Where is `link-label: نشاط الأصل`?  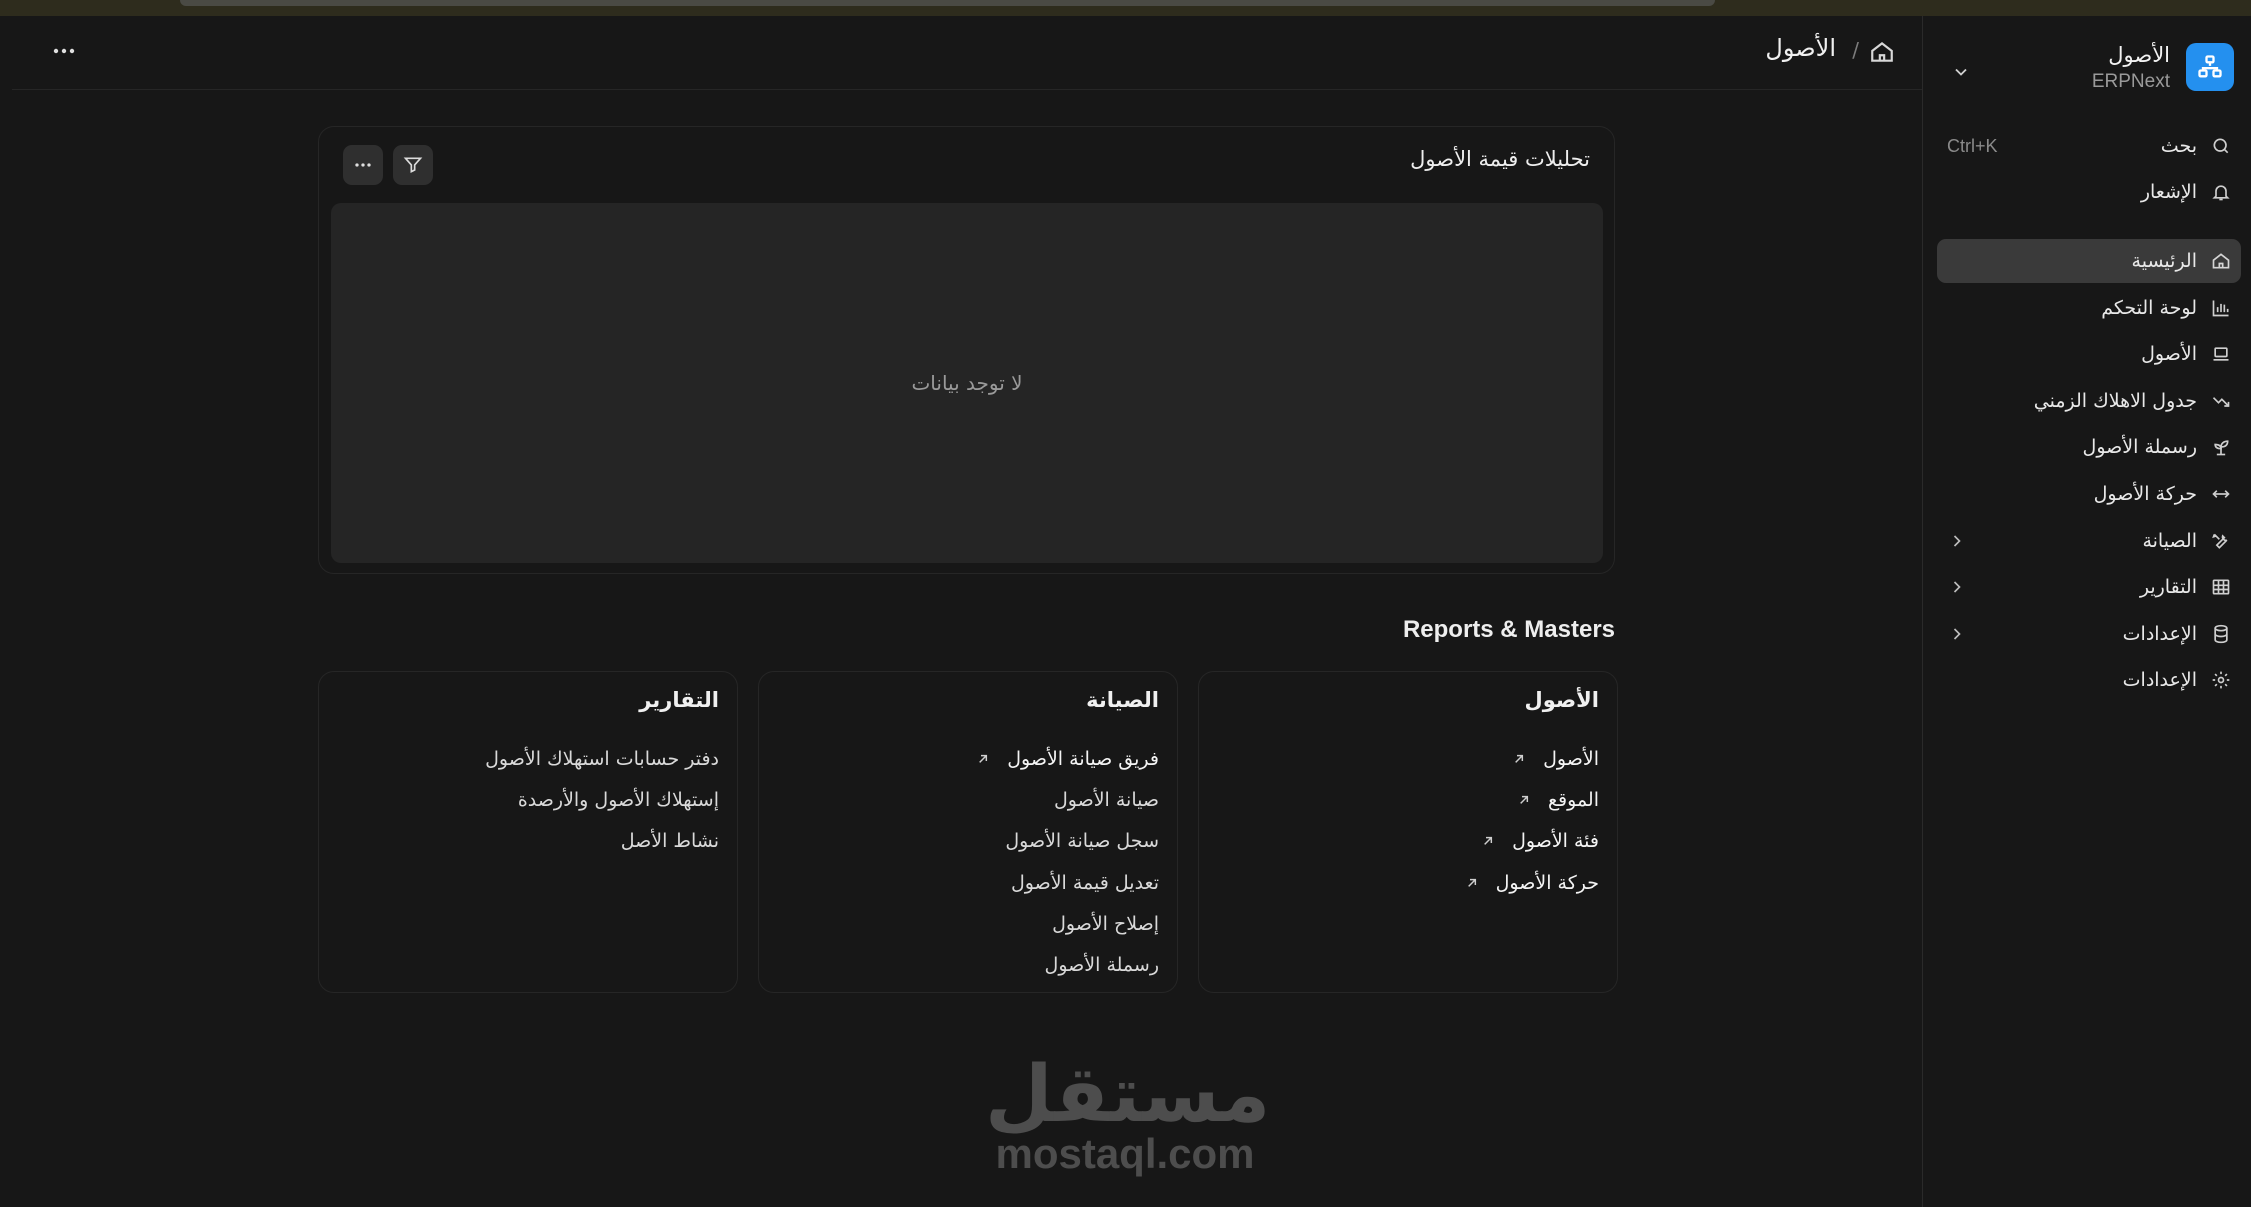 link-label: نشاط الأصل is located at coordinates (669, 841).